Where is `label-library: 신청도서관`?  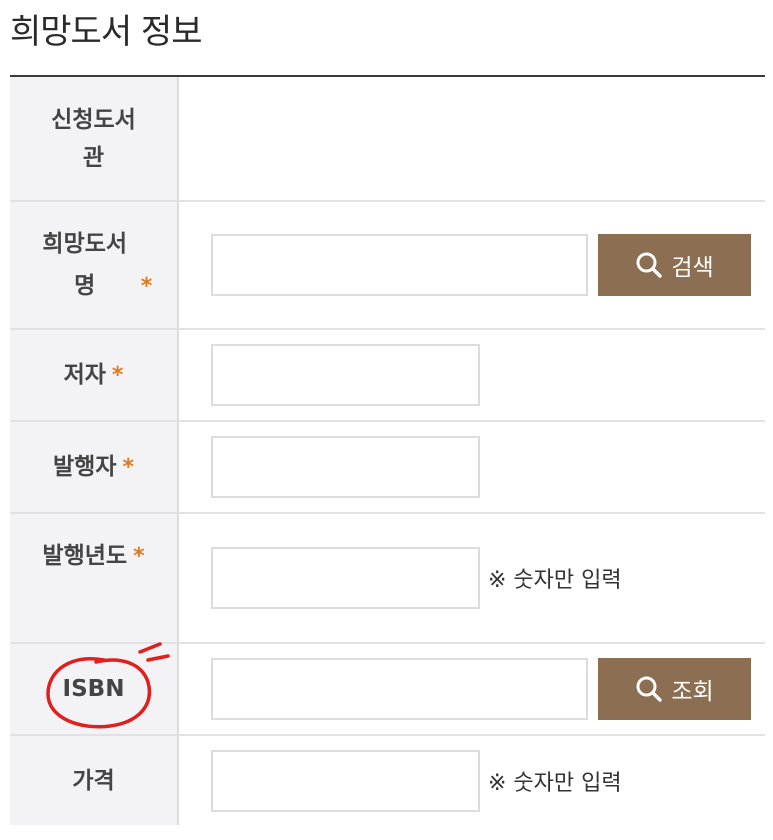 label-library: 신청도서관 is located at coordinates (94, 139).